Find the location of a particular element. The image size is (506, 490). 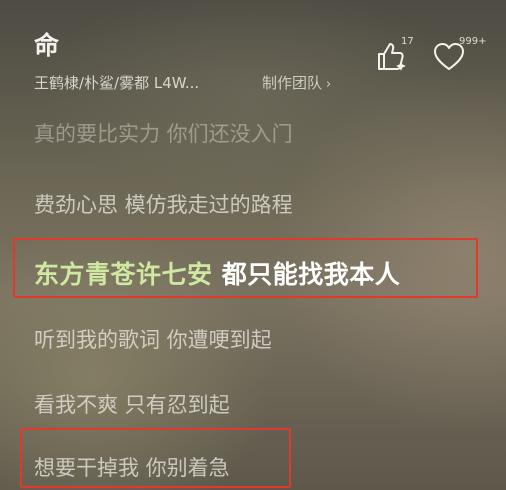

lyric-line: 听到我的歌词 你遭哽到起 is located at coordinates (153, 339).